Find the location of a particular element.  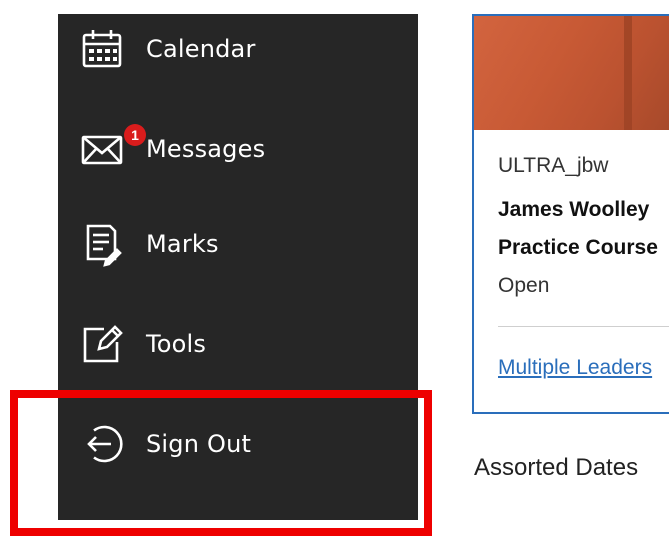

calendar-icon is located at coordinates (102, 49).